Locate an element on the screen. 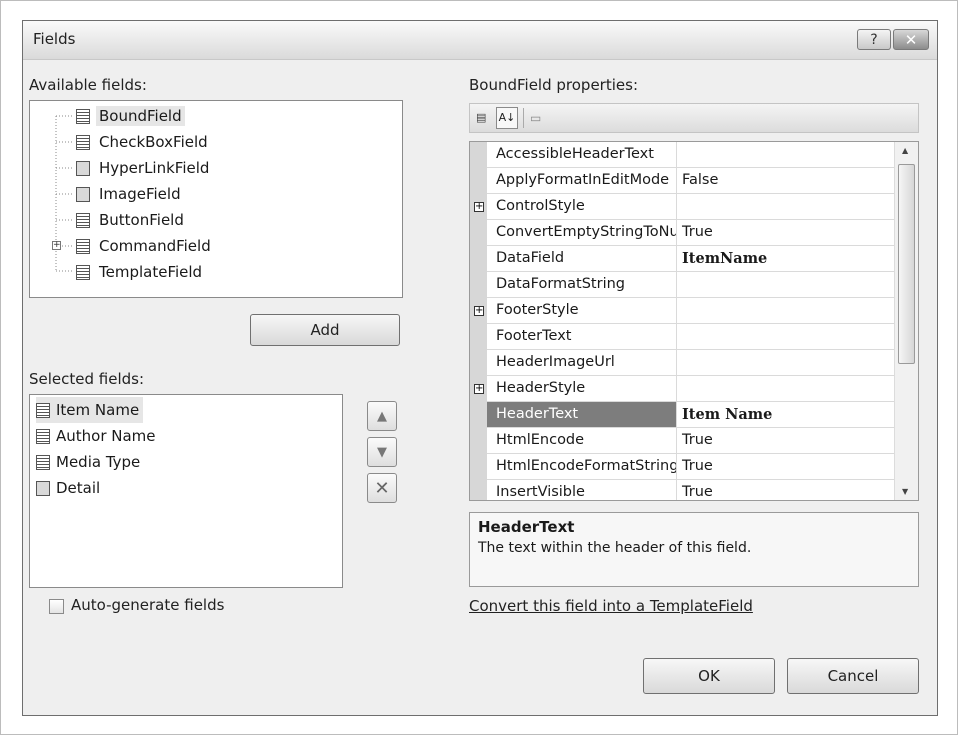 This screenshot has width=958, height=735. property-row: DataFormatString is located at coordinates (691, 285).